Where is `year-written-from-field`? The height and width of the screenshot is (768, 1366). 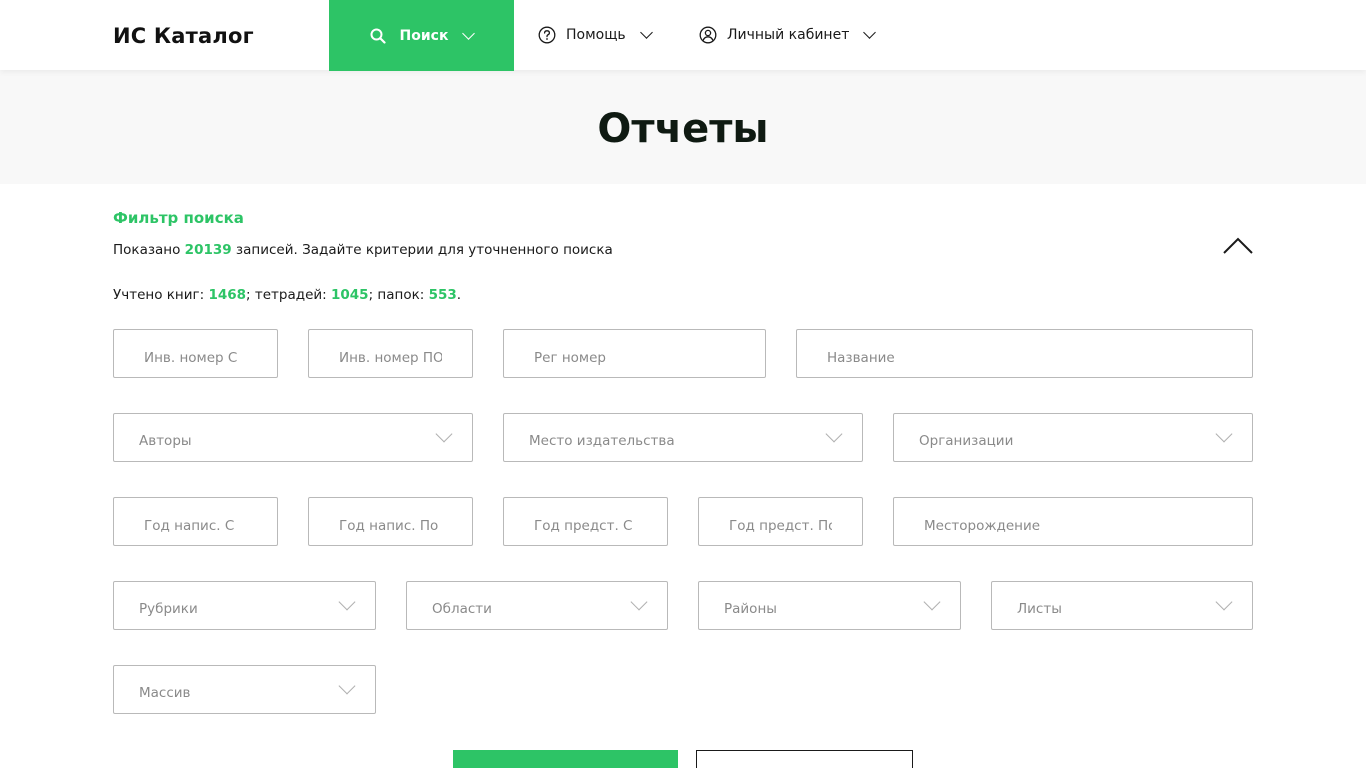 year-written-from-field is located at coordinates (195, 521).